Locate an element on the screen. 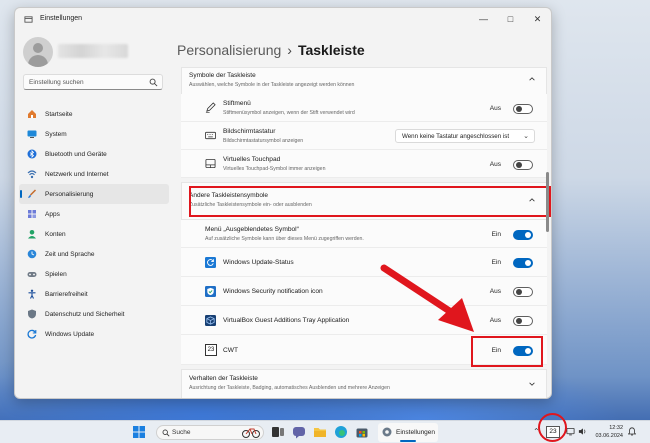 Image resolution: width=650 pixels, height=443 pixels. clock-time: 12:32 is located at coordinates (616, 428).